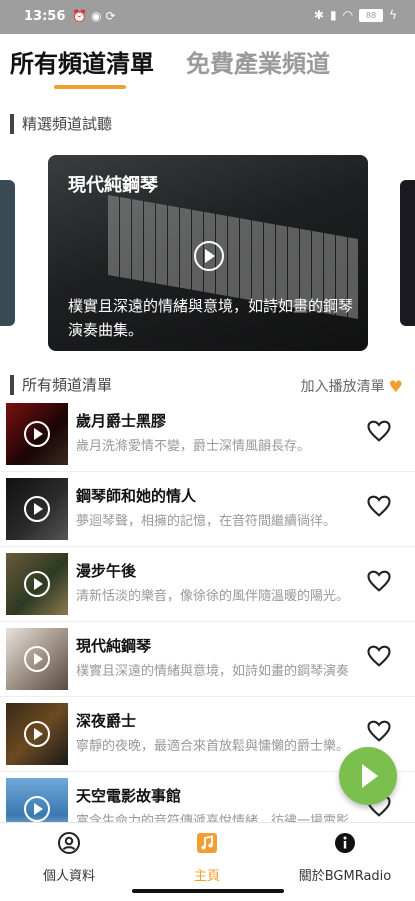  I want to click on status-left-icons: ⏰◉⟳, so click(96, 16).